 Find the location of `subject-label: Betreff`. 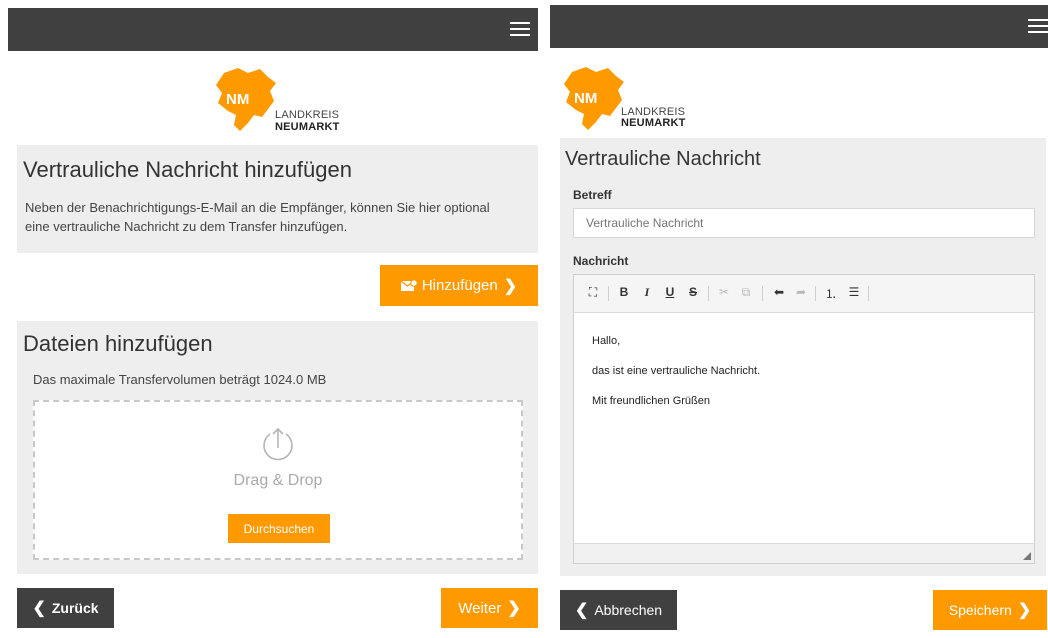

subject-label: Betreff is located at coordinates (592, 195).